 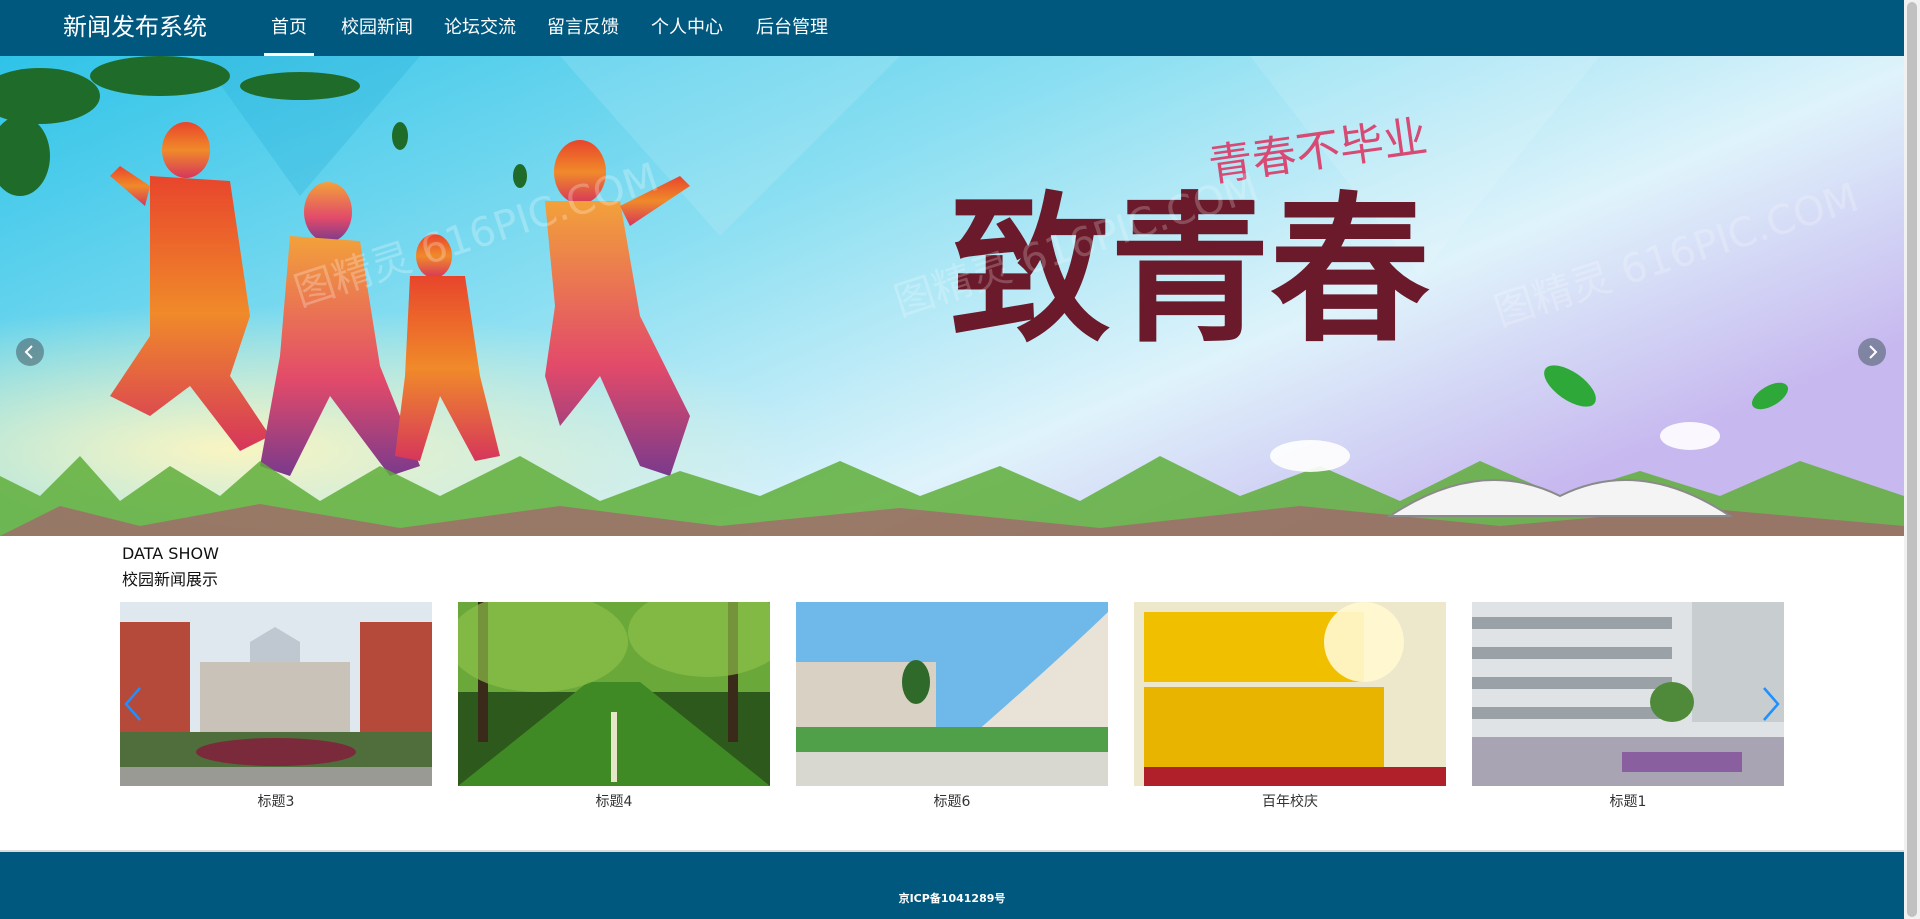 I want to click on news-card: 标题1, so click(x=1628, y=706).